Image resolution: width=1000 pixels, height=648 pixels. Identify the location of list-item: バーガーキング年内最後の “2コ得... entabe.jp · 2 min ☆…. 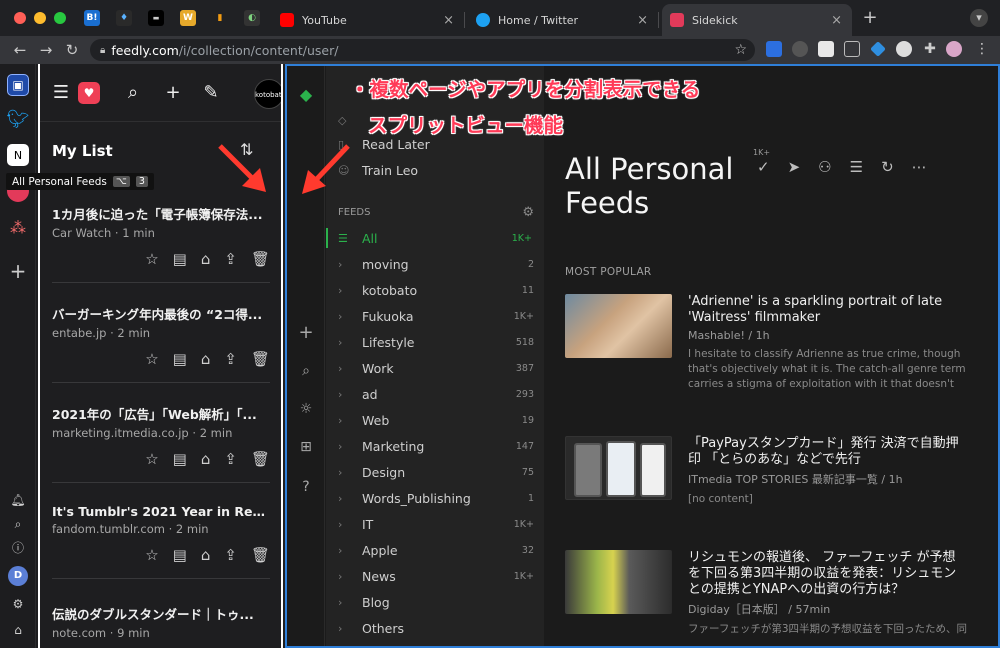
(161, 343).